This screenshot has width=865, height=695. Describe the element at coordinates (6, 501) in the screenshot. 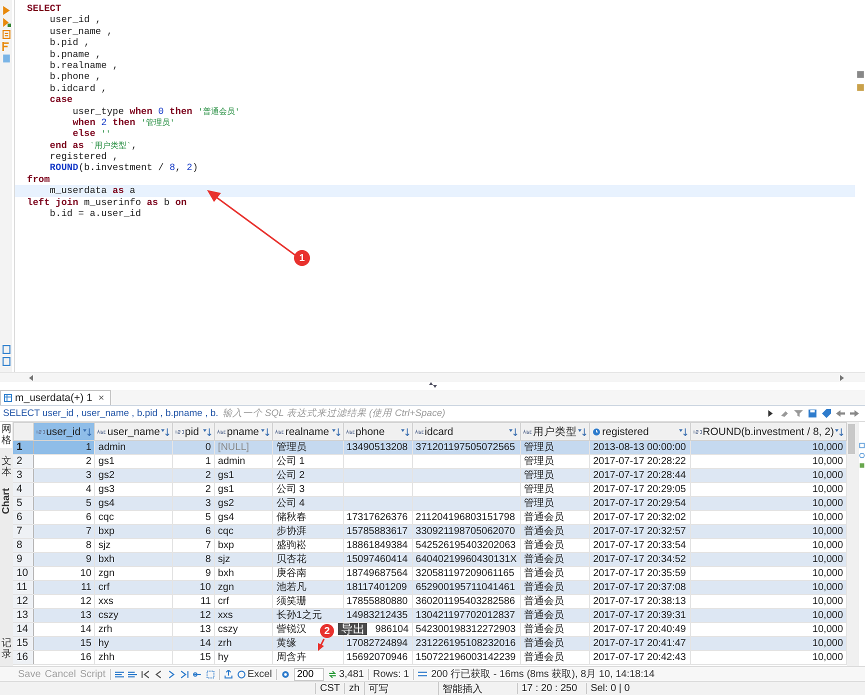

I see `view-tab: Chart` at that location.